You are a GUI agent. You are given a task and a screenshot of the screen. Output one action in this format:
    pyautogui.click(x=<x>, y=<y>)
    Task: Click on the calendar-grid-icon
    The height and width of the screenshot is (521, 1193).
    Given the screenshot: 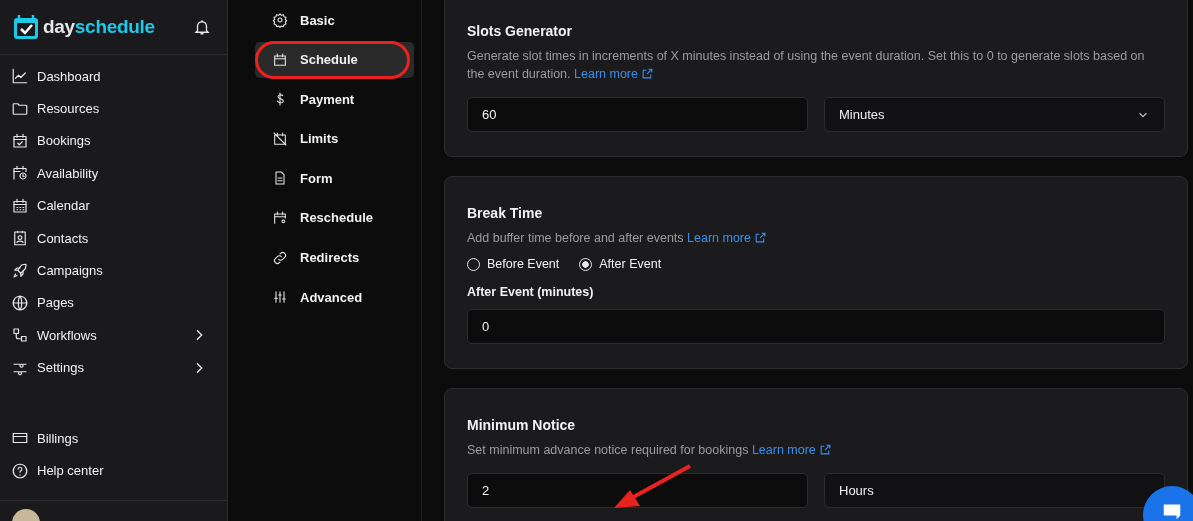 What is the action you would take?
    pyautogui.click(x=20, y=205)
    